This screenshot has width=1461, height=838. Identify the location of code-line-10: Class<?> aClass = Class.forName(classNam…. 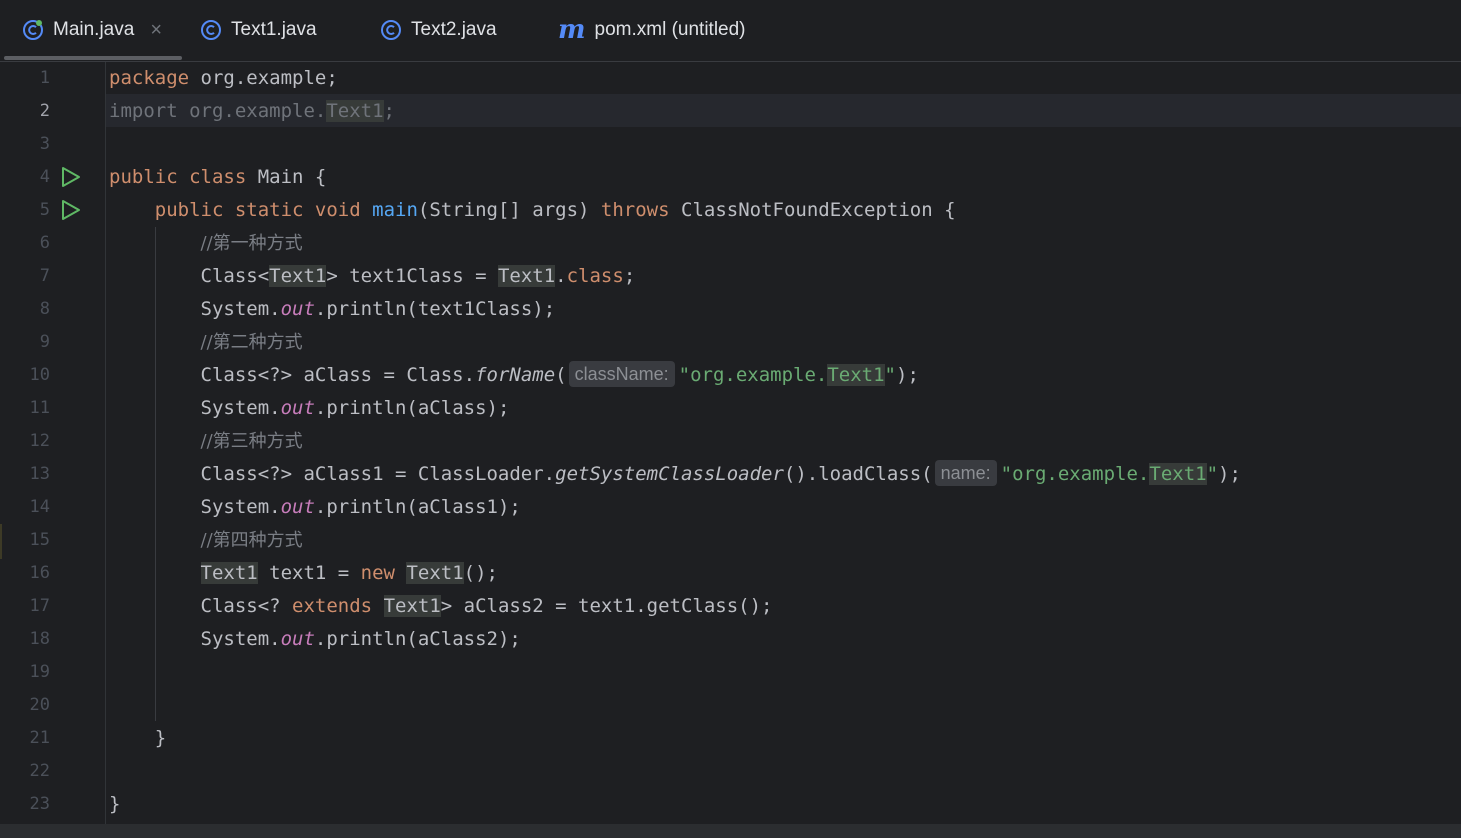
(514, 375).